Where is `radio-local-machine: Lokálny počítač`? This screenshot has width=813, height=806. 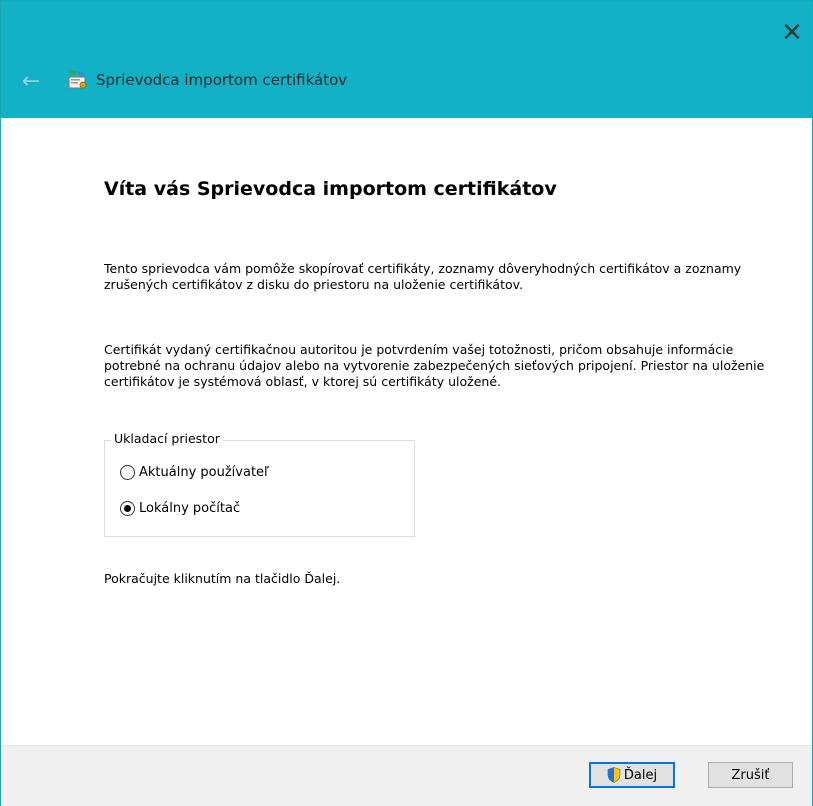 radio-local-machine: Lokálny počítač is located at coordinates (180, 508).